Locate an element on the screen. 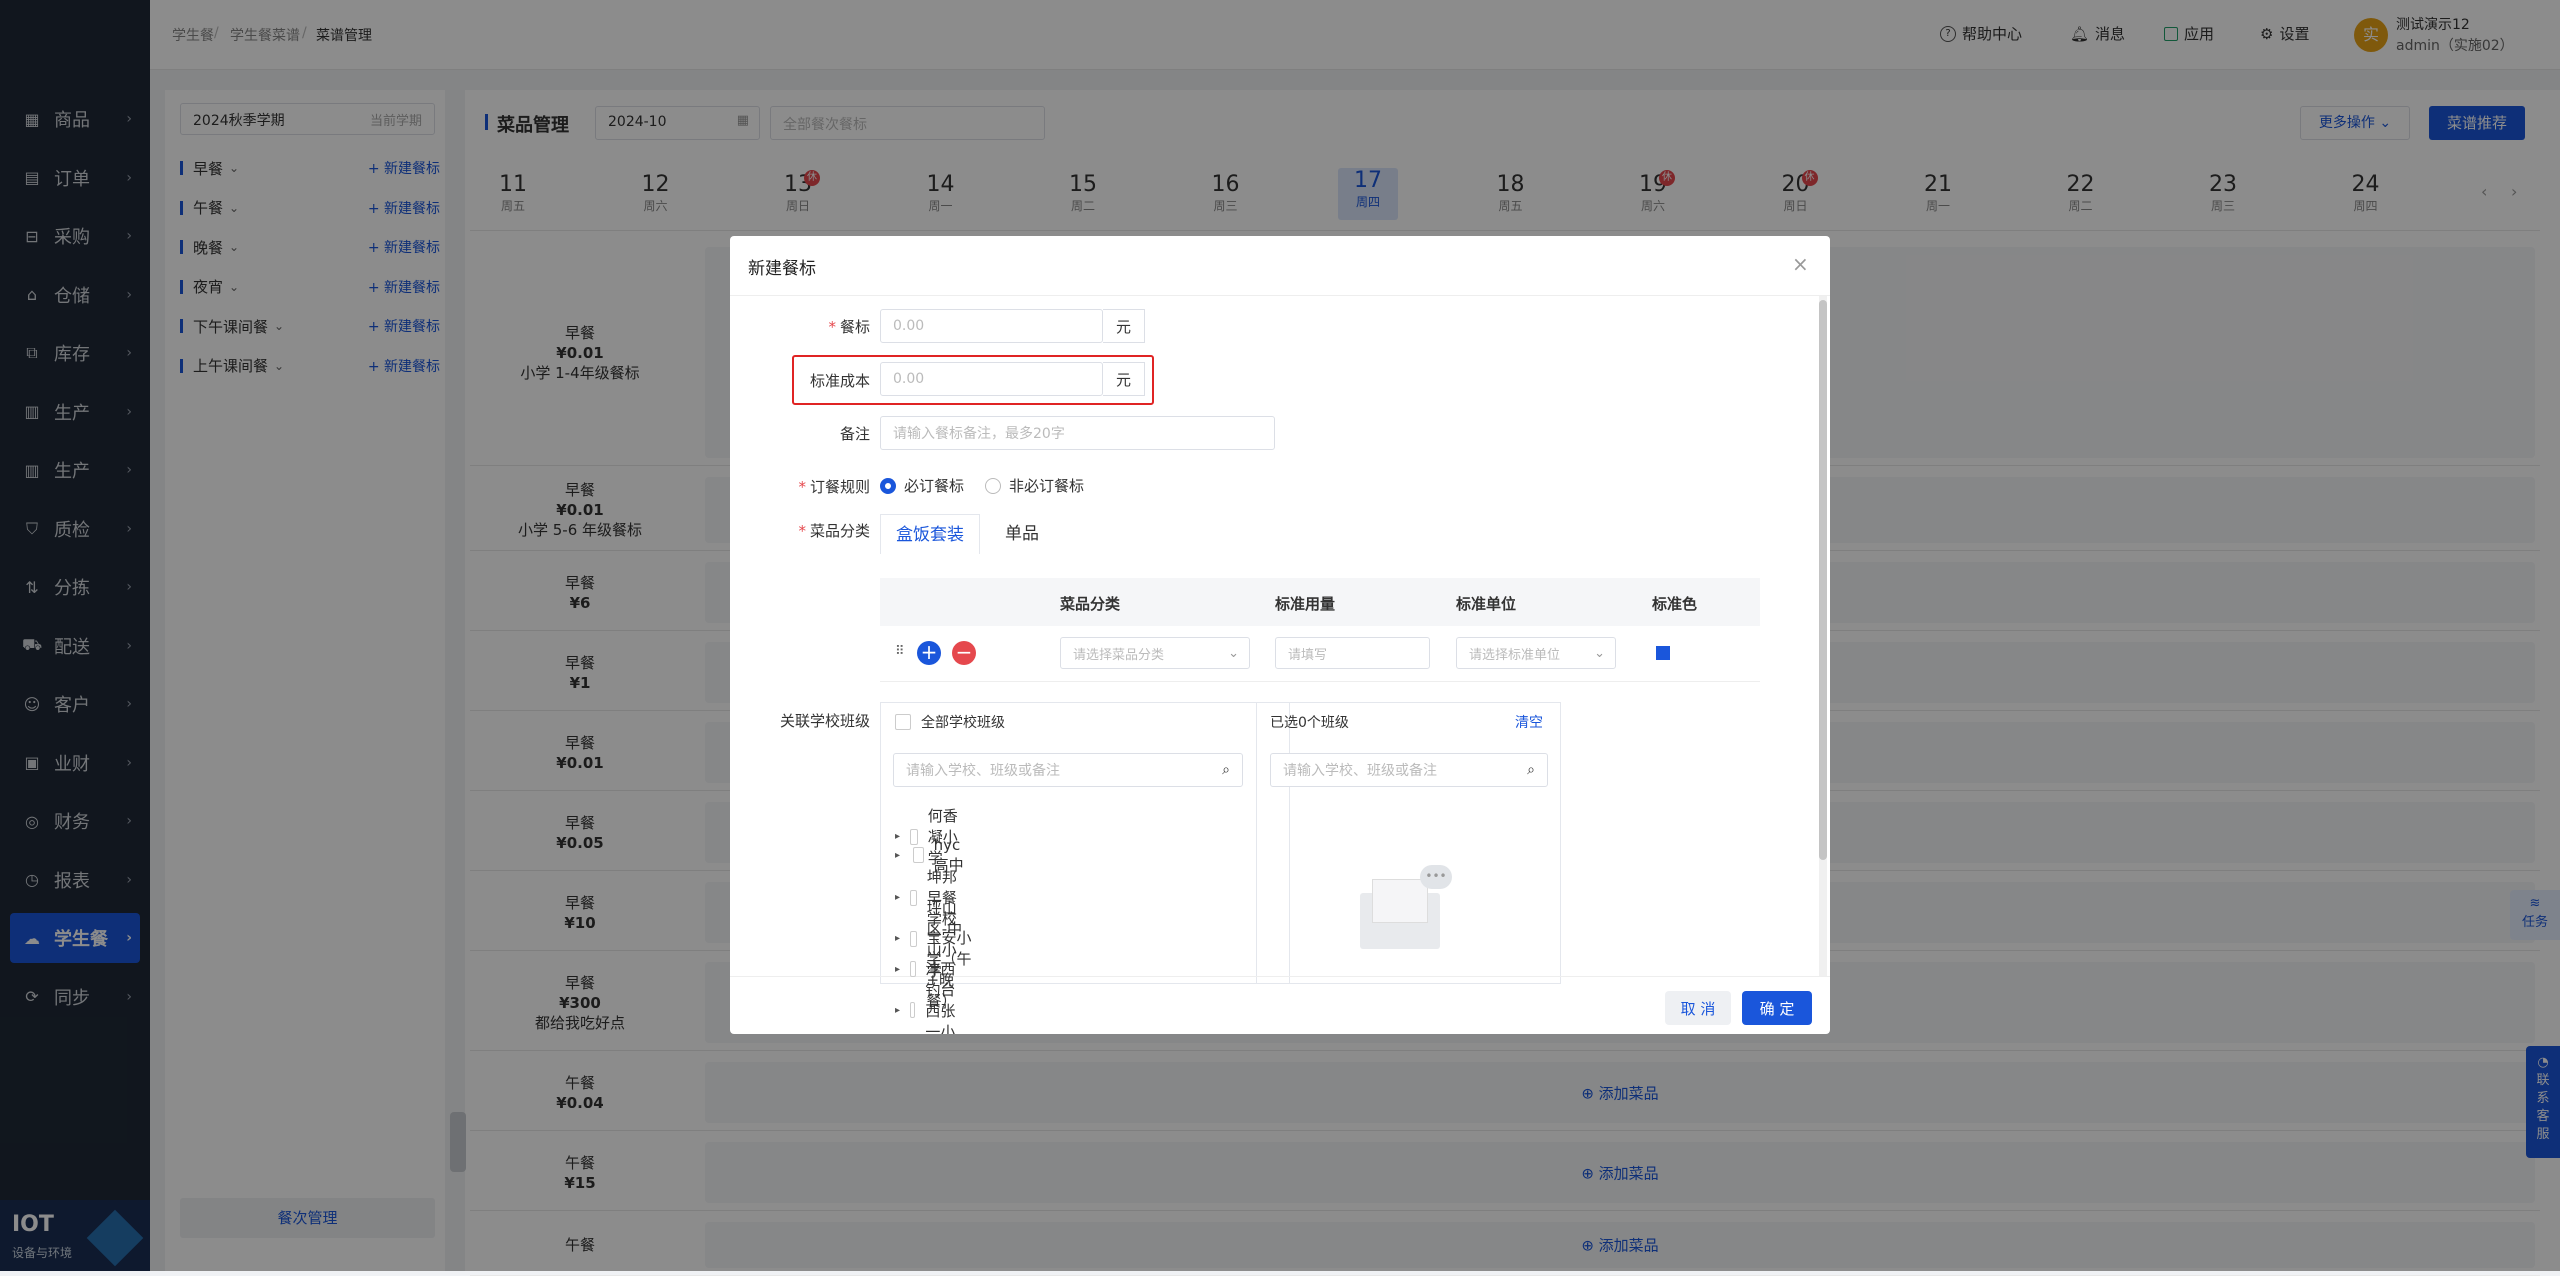  cancel-button: 取 消 is located at coordinates (1698, 1008).